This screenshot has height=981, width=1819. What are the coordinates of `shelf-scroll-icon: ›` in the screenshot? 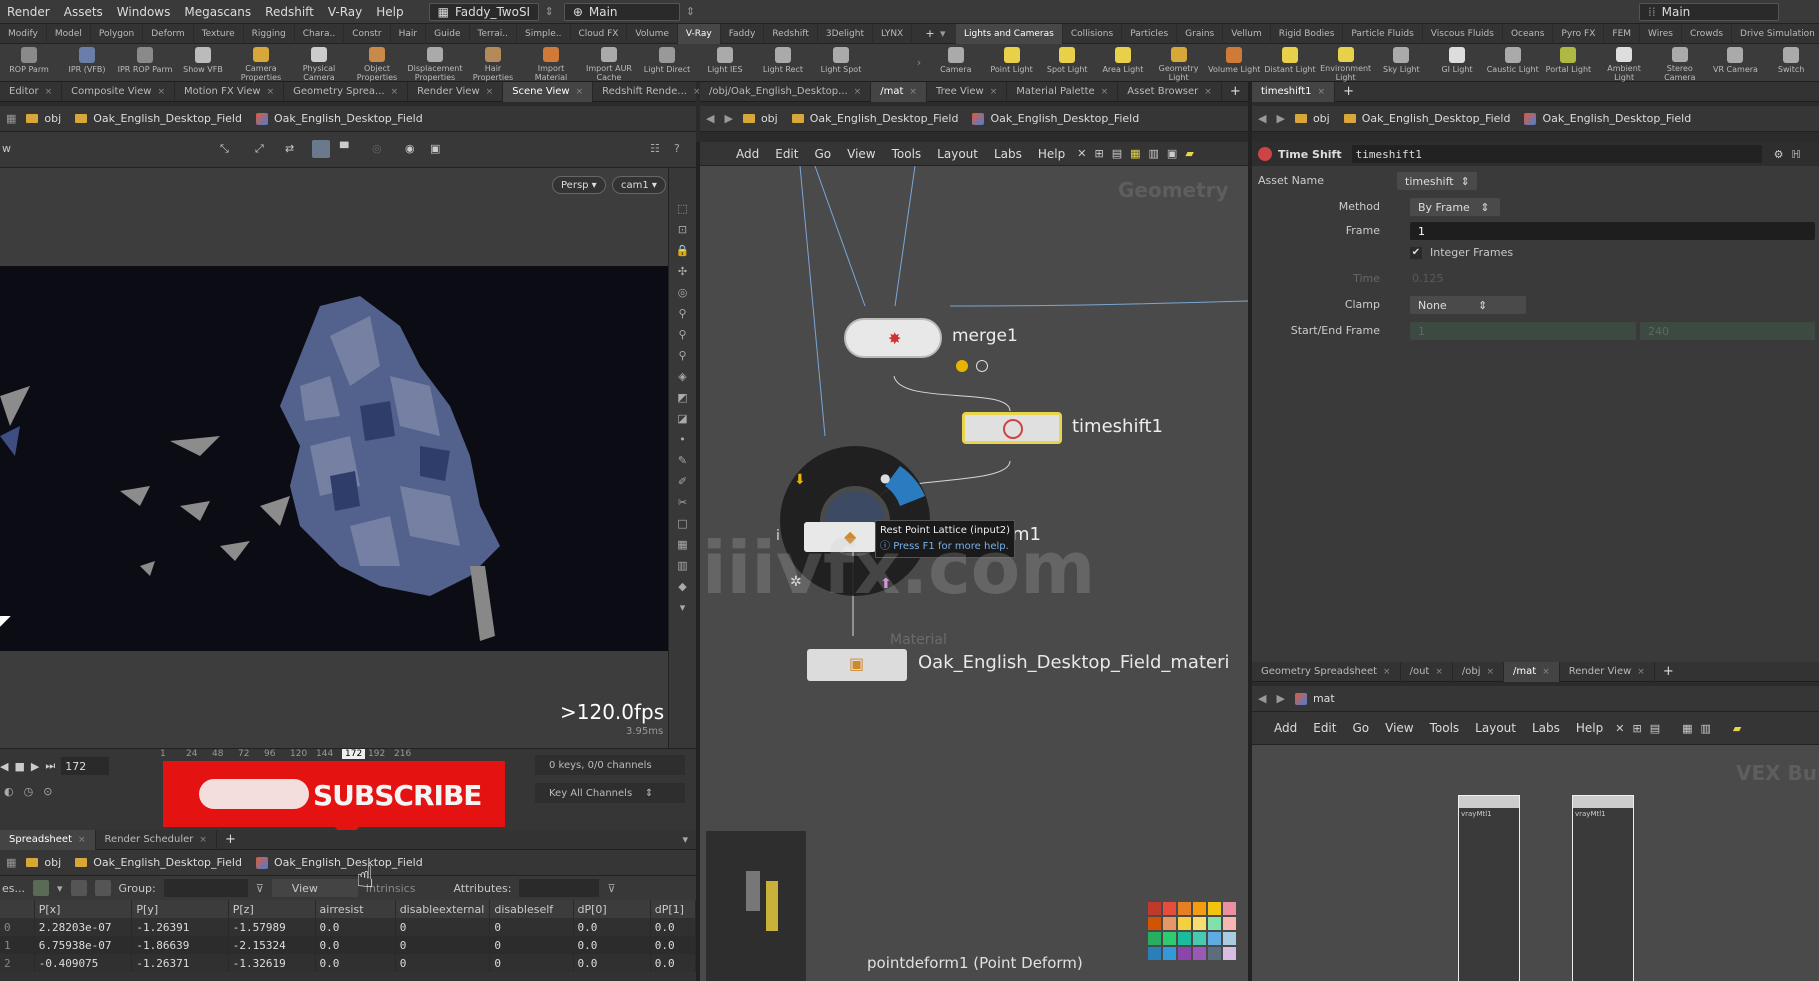 It's located at (919, 62).